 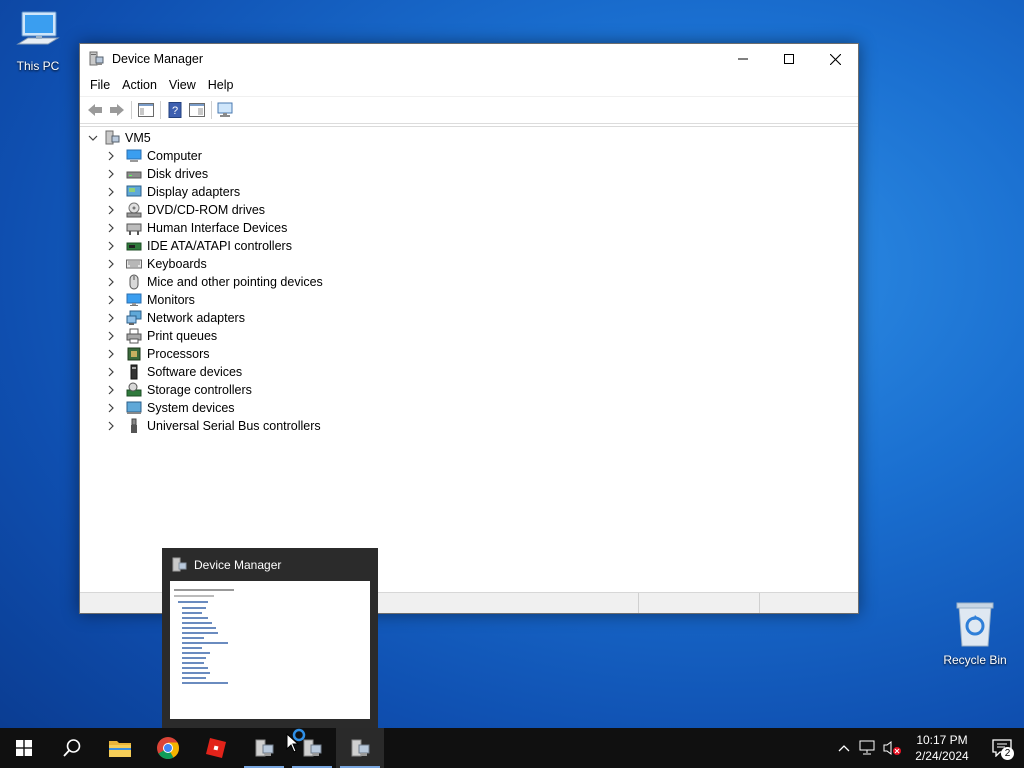 I want to click on device-manager-icon, so click(x=96, y=58).